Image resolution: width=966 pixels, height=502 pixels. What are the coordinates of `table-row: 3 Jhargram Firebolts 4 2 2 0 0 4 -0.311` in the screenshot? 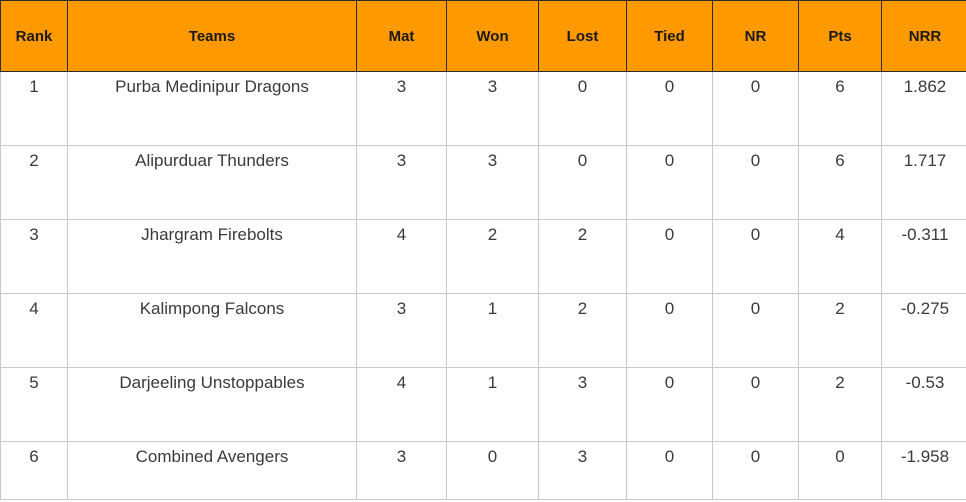 It's located at (483, 256).